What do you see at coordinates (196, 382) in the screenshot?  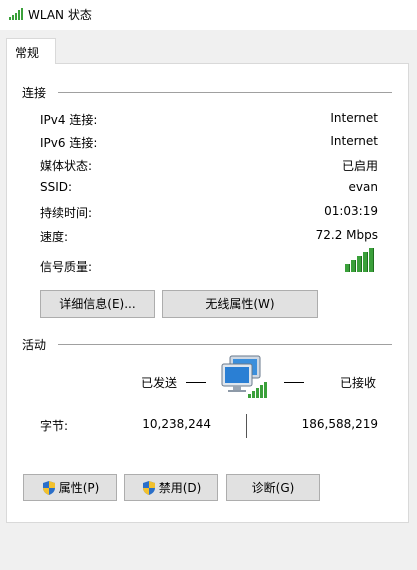 I see `sent-dash` at bounding box center [196, 382].